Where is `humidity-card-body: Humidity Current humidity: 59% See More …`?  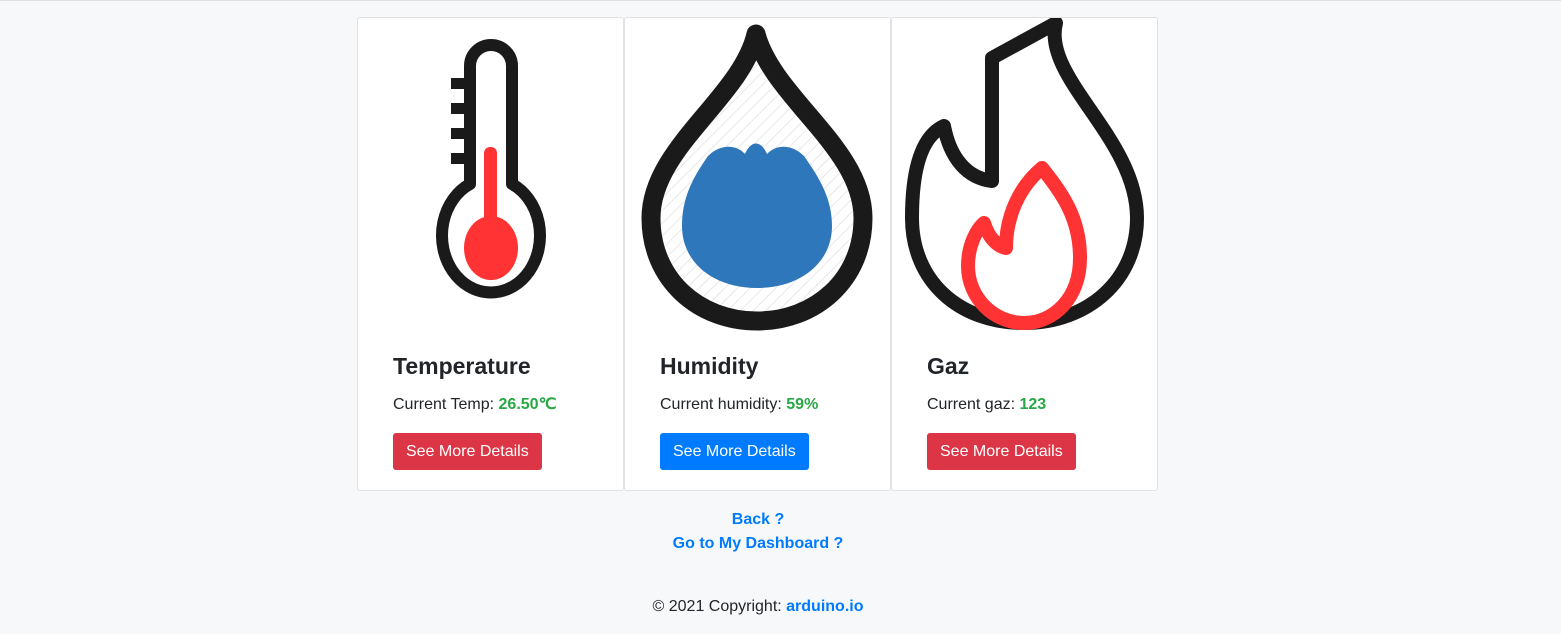 humidity-card-body: Humidity Current humidity: 59% See More … is located at coordinates (739, 411).